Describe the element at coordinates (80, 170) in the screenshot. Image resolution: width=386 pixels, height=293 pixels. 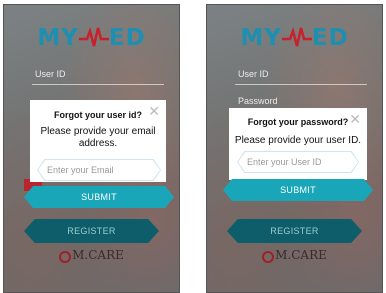
I see `email-input-placeholder: Enter your Email` at that location.